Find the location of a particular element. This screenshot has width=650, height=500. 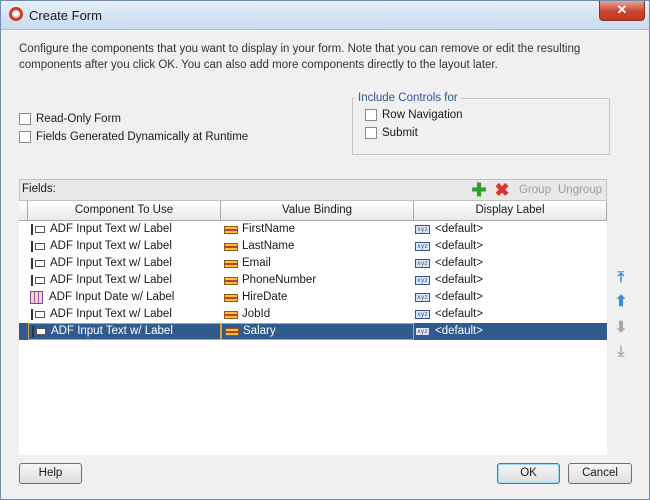

binding-cell: Salary is located at coordinates (317, 331).